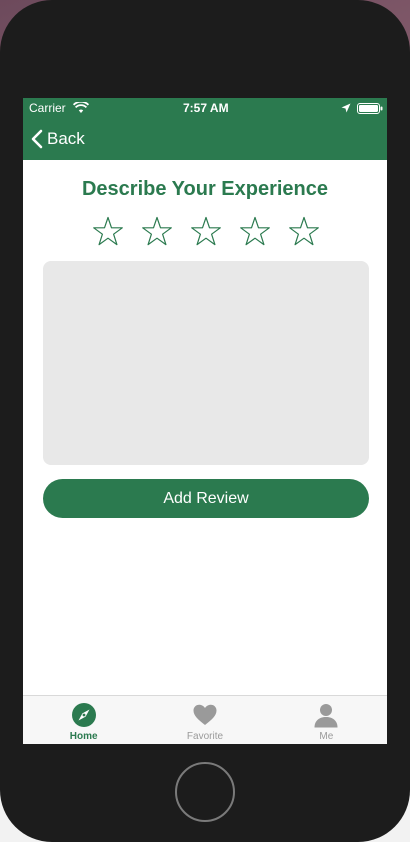  What do you see at coordinates (205, 736) in the screenshot?
I see `tab-favorite-label: Favorite` at bounding box center [205, 736].